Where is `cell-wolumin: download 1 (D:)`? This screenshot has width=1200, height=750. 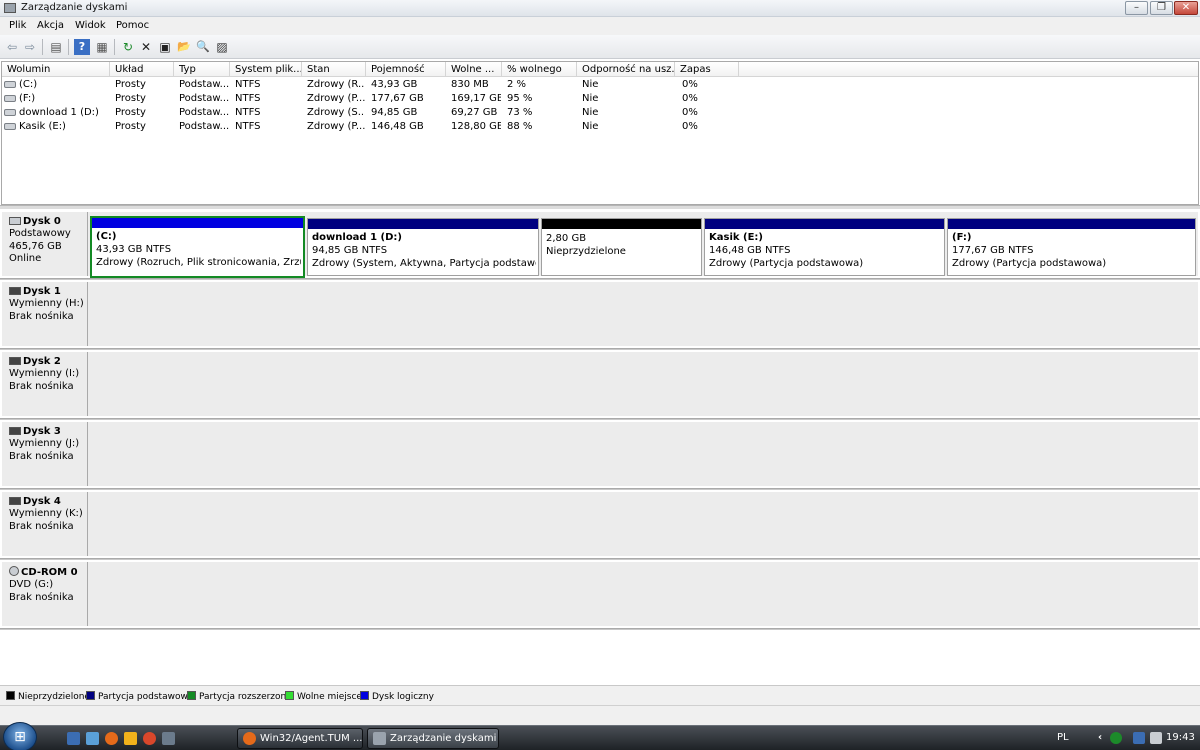 cell-wolumin: download 1 (D:) is located at coordinates (56, 113).